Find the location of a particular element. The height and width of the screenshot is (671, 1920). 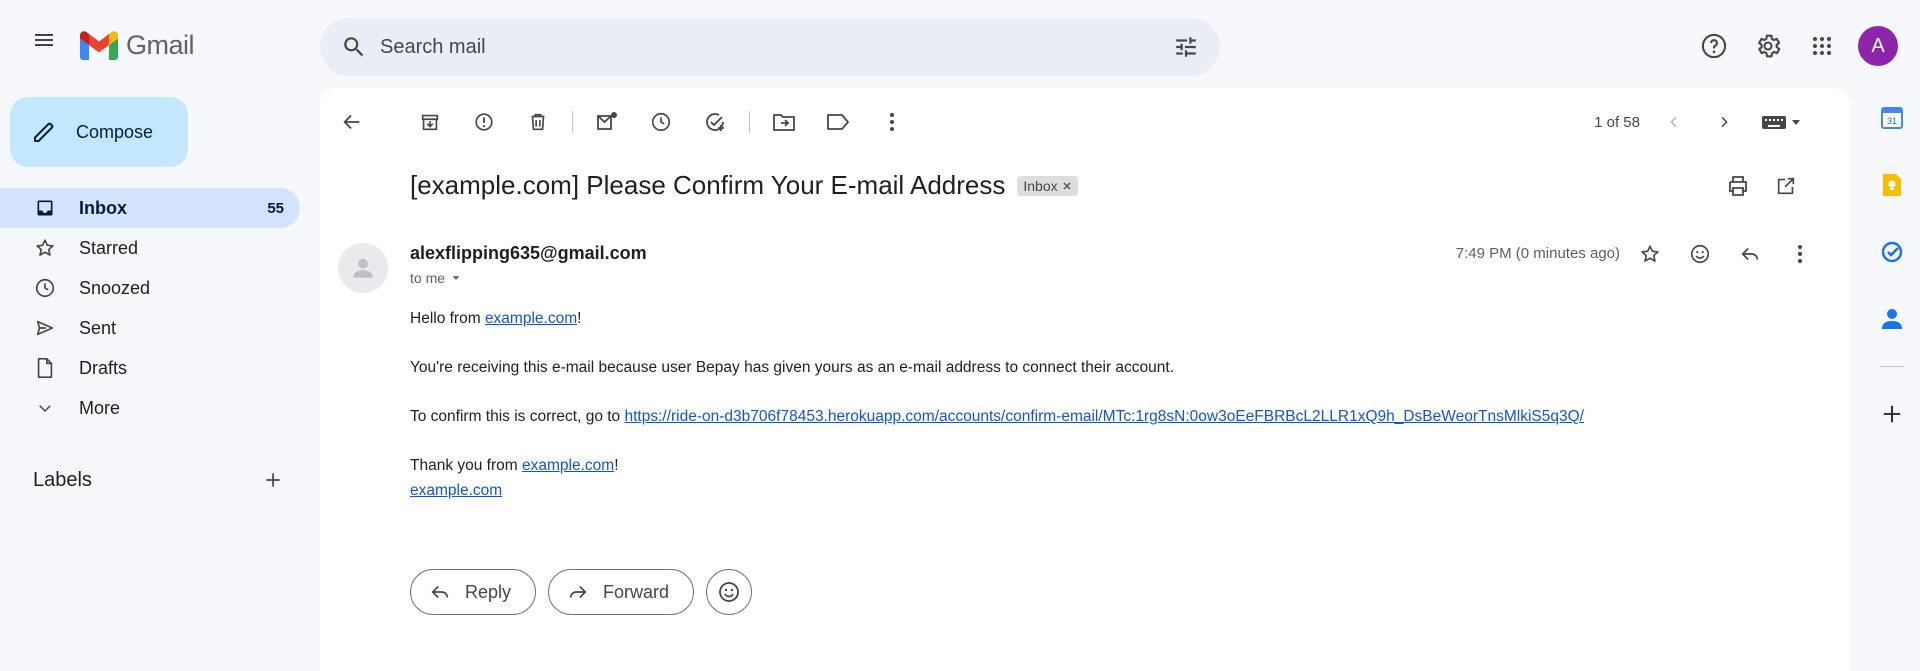

search-button is located at coordinates (354, 47).